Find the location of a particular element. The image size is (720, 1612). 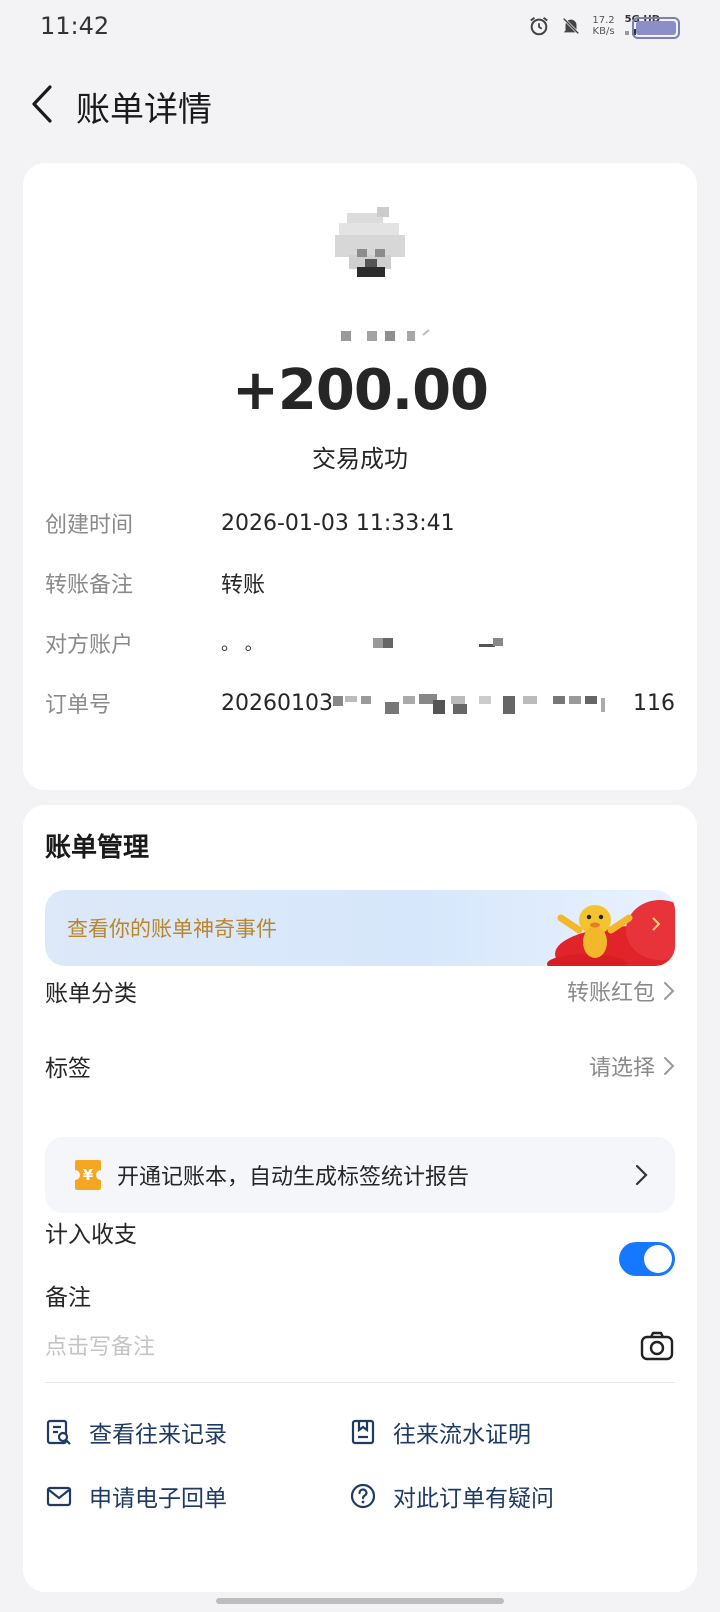

order-number-prefix: 20260103 is located at coordinates (277, 703).